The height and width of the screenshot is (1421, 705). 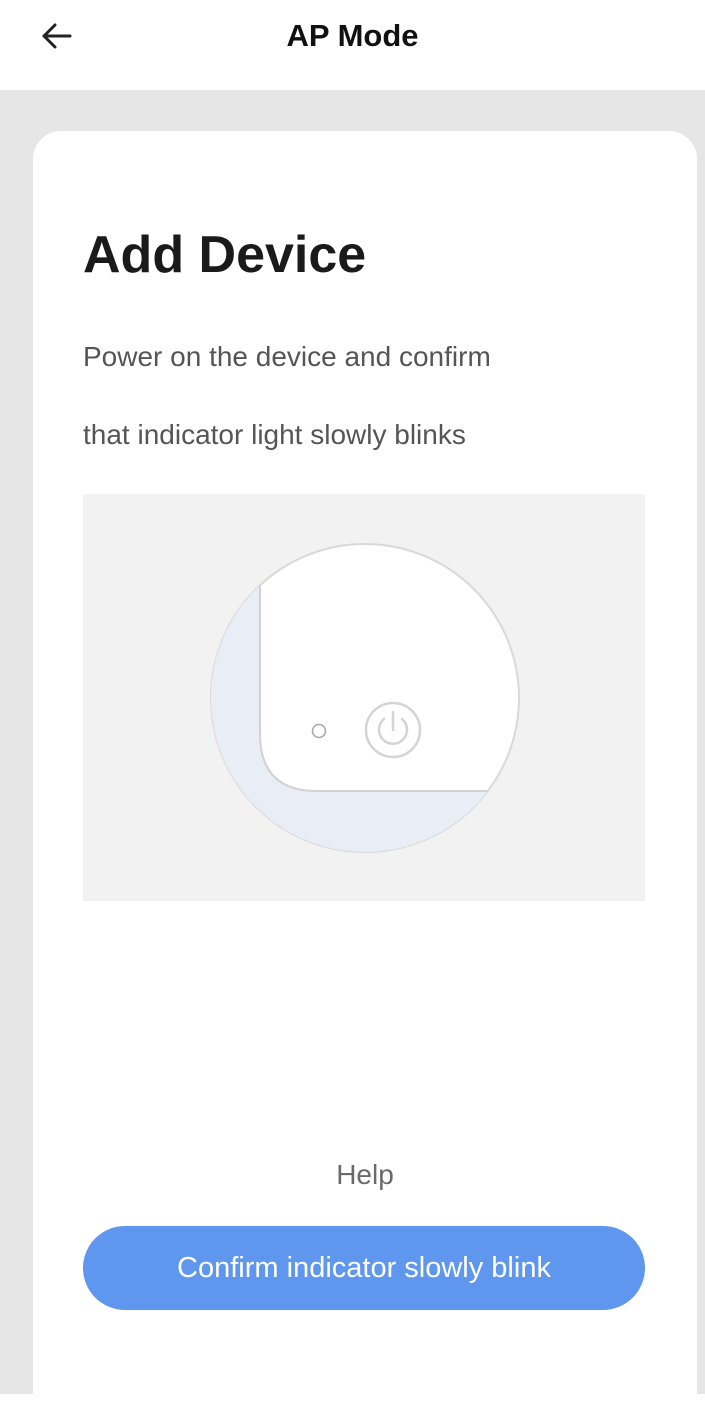 I want to click on help-link: Help, so click(x=365, y=1175).